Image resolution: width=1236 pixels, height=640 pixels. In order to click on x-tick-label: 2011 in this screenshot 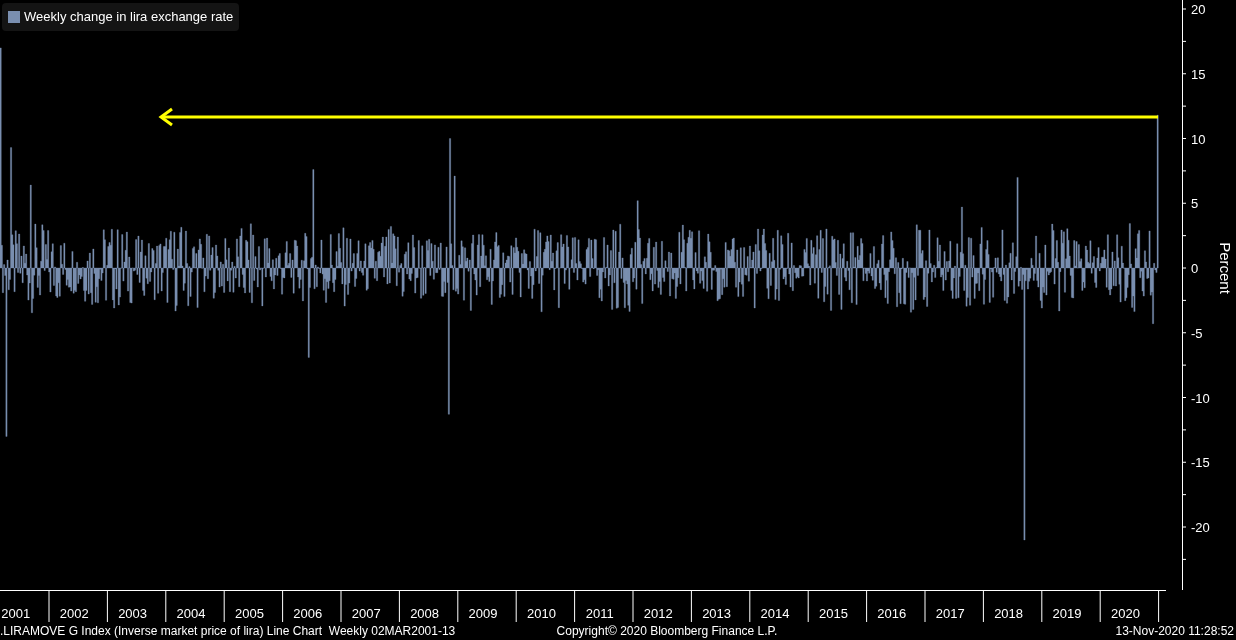, I will do `click(599, 613)`.